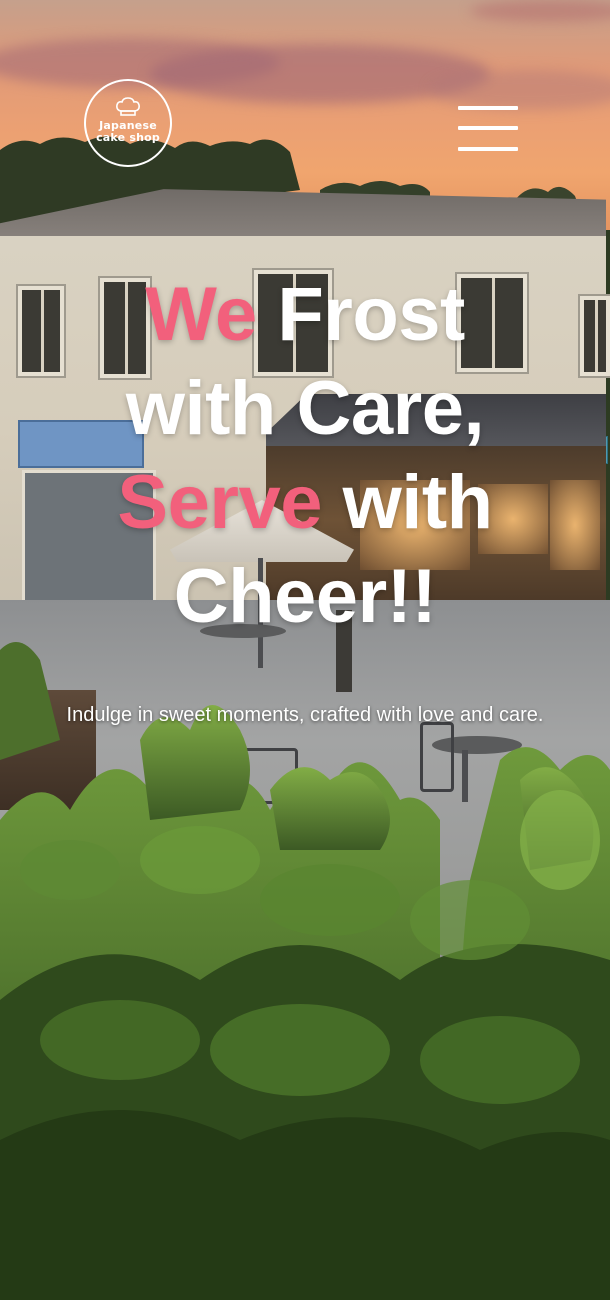 This screenshot has width=610, height=1300. What do you see at coordinates (305, 596) in the screenshot?
I see `headline-cheer: Cheer!!` at bounding box center [305, 596].